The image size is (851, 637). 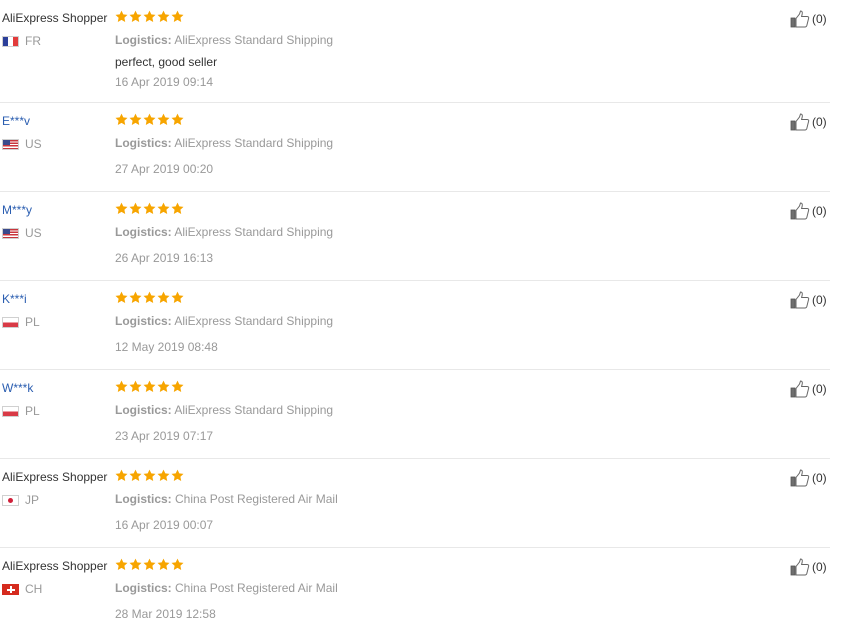 What do you see at coordinates (166, 62) in the screenshot?
I see `review-comment: perfect, good seller` at bounding box center [166, 62].